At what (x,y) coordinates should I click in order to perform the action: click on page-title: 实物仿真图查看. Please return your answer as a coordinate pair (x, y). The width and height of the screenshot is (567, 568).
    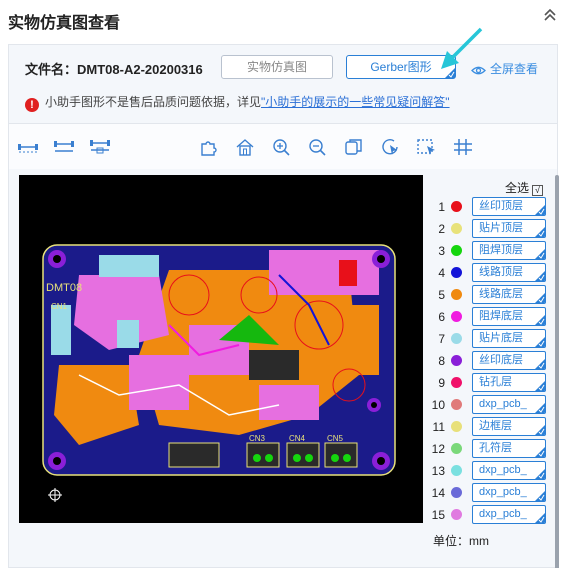
    Looking at the image, I should click on (64, 23).